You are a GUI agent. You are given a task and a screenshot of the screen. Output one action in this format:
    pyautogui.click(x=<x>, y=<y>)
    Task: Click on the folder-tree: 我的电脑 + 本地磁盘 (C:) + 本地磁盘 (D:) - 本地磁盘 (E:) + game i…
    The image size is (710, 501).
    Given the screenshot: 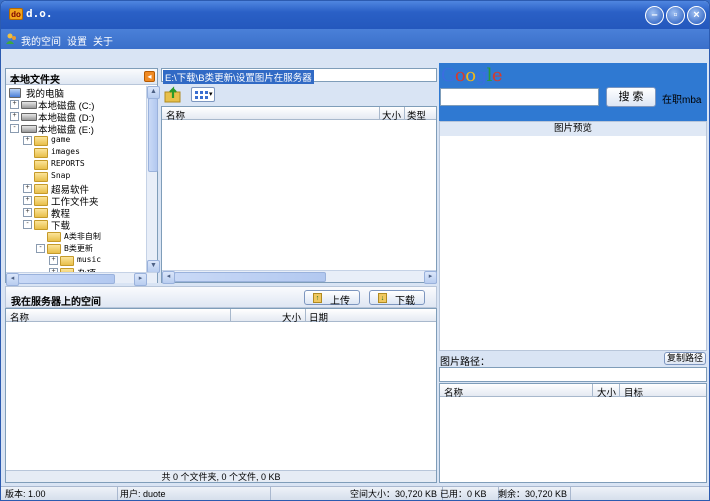 What is the action you would take?
    pyautogui.click(x=76, y=179)
    